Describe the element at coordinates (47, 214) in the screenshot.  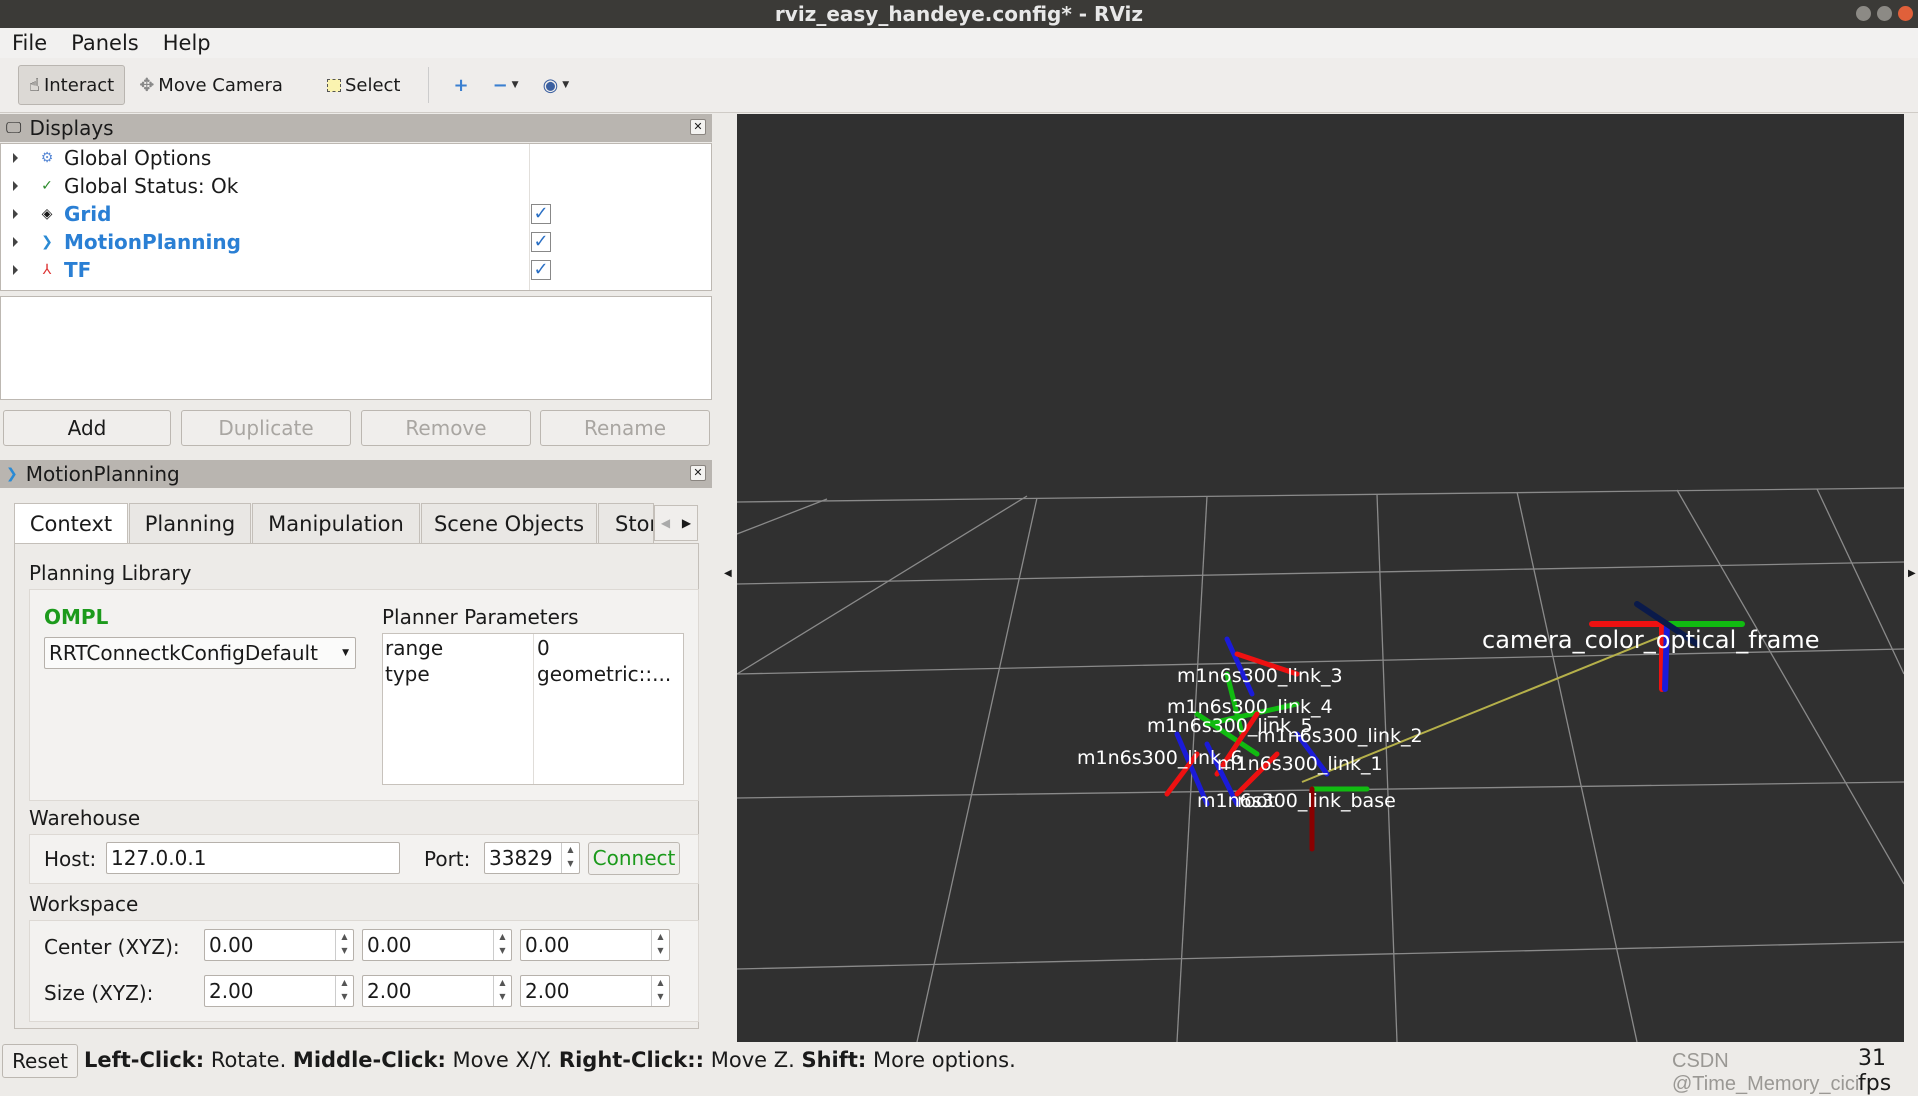
I see `grid-icon: ◈` at that location.